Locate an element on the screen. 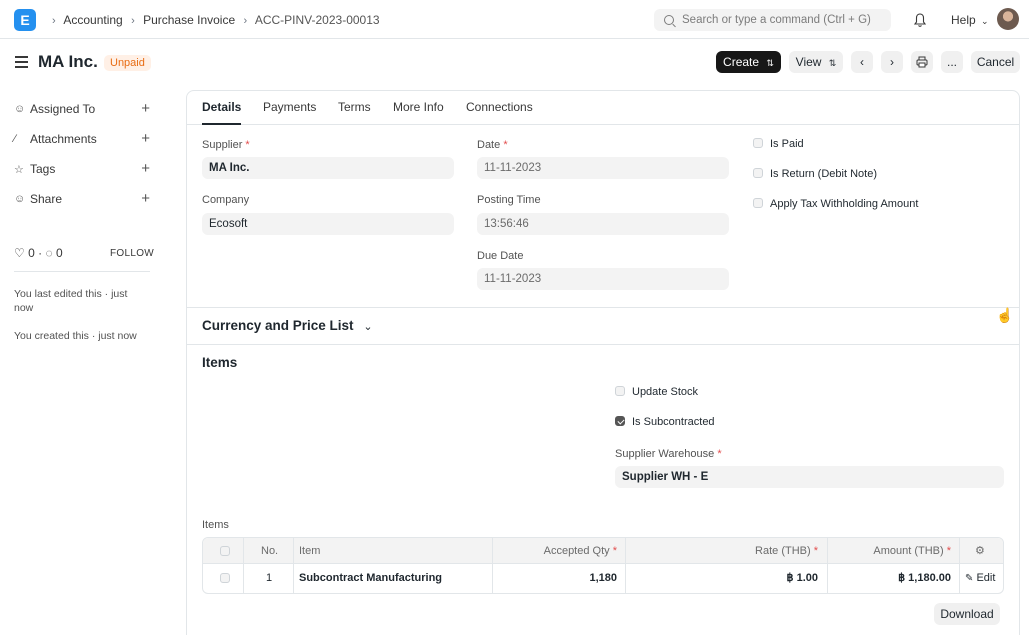 This screenshot has height=635, width=1029. is-subcontracted-label: Is Subcontracted is located at coordinates (673, 422).